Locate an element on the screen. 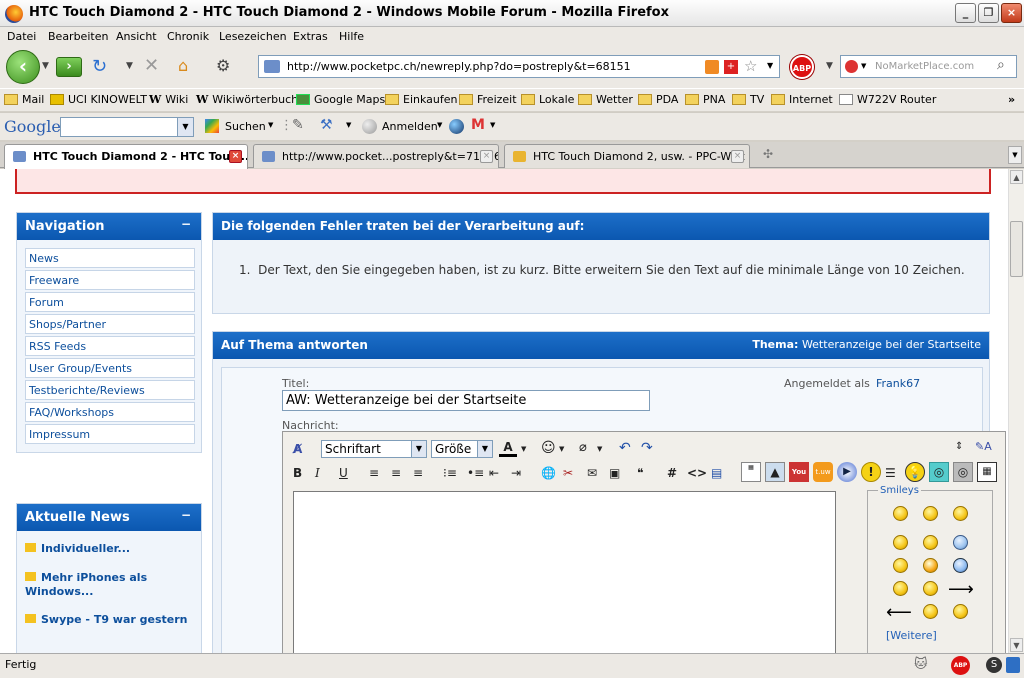 This screenshot has height=678, width=1024. attachment-dropdown-icon: ▼ is located at coordinates (599, 449).